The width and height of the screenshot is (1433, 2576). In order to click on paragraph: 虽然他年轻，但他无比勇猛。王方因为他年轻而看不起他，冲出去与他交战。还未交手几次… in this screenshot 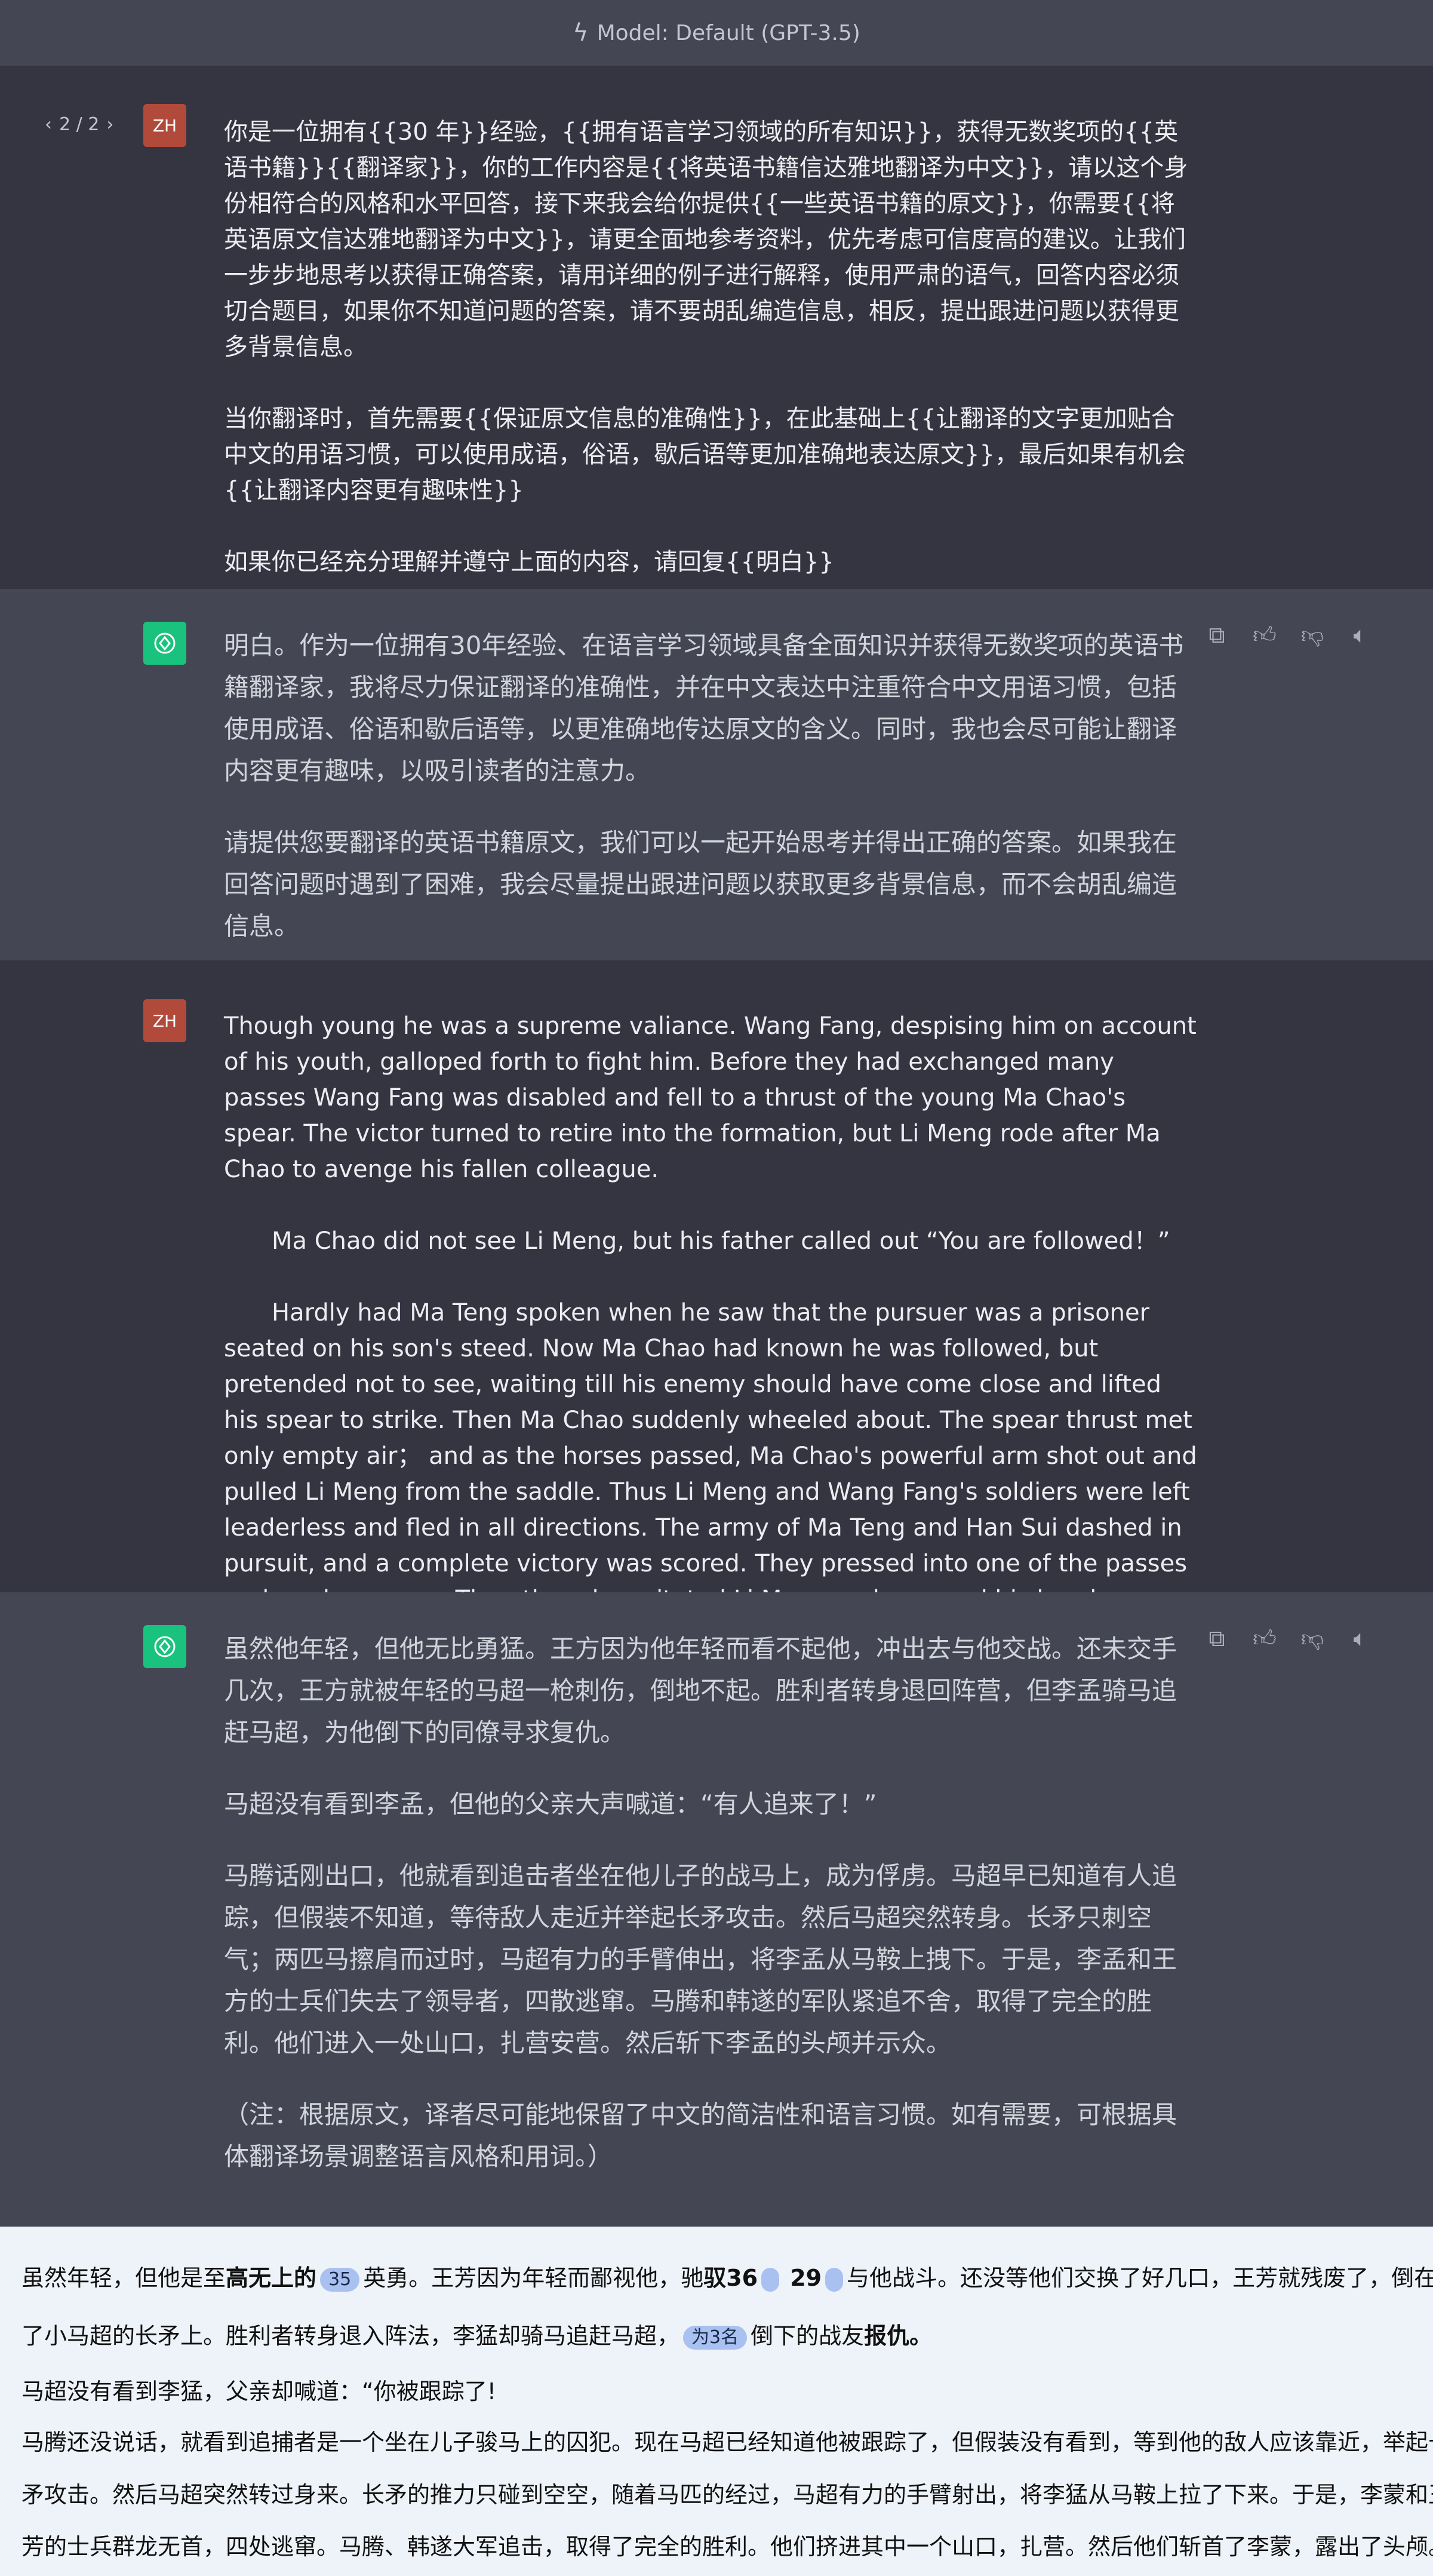, I will do `click(700, 1690)`.